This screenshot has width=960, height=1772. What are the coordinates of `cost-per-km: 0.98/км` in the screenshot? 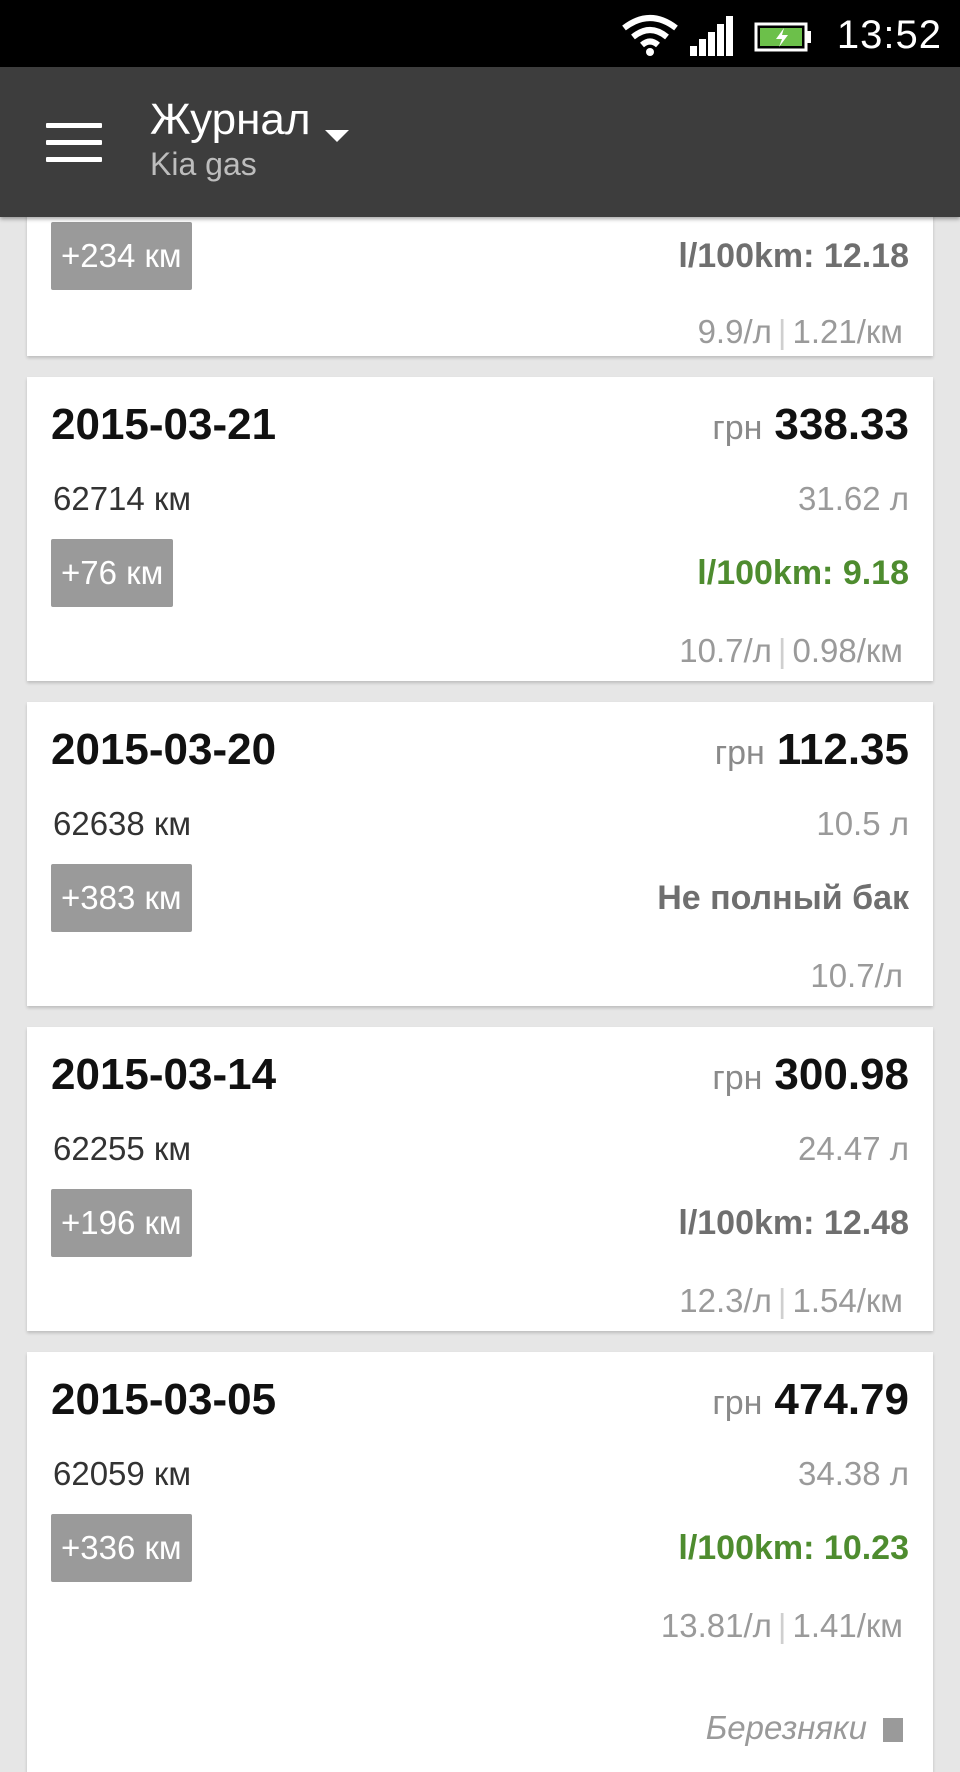 It's located at (847, 650).